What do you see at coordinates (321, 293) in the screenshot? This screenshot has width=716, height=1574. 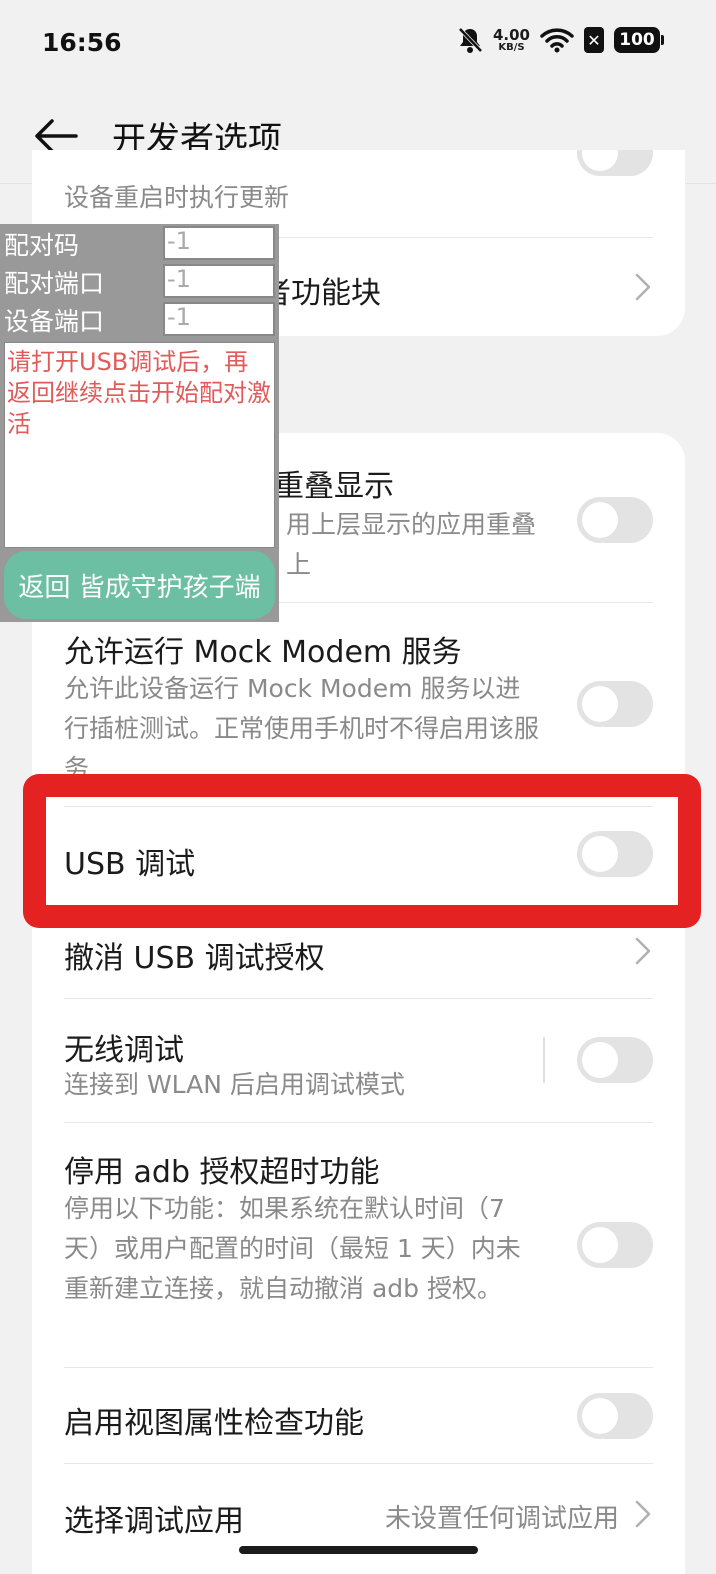 I see `feature-block-title: 者功能块` at bounding box center [321, 293].